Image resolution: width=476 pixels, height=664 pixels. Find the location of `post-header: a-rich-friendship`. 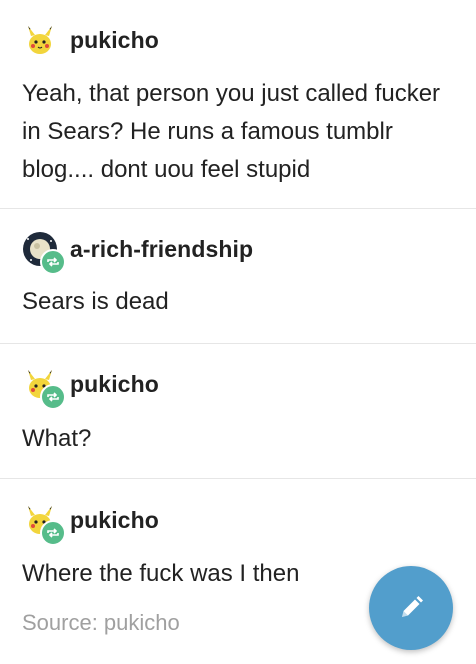

post-header: a-rich-friendship is located at coordinates (137, 253).